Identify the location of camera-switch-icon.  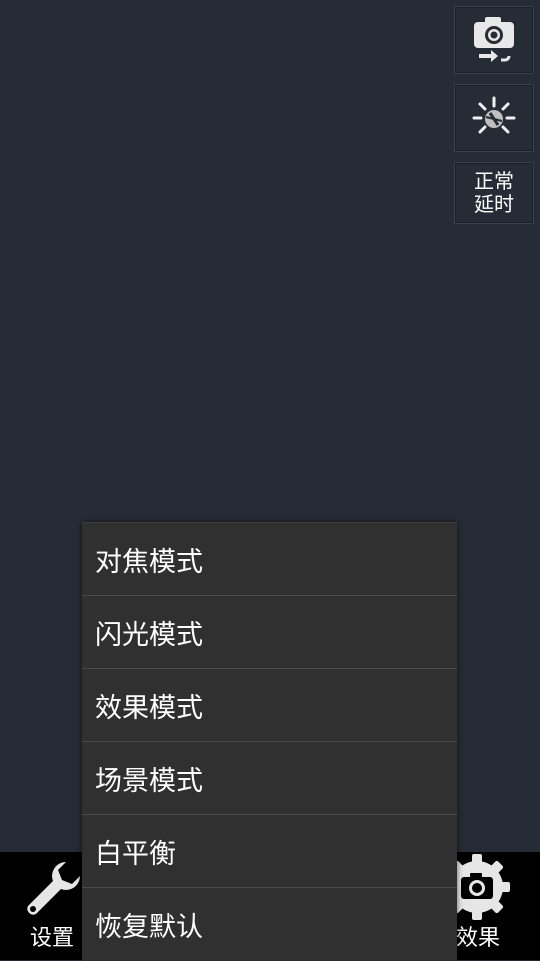
(494, 39).